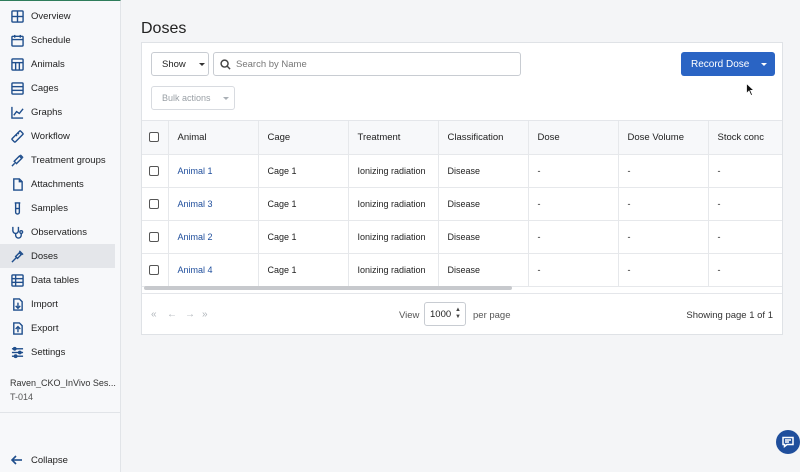 This screenshot has width=800, height=472. I want to click on mouse-cursor-icon, so click(750, 89).